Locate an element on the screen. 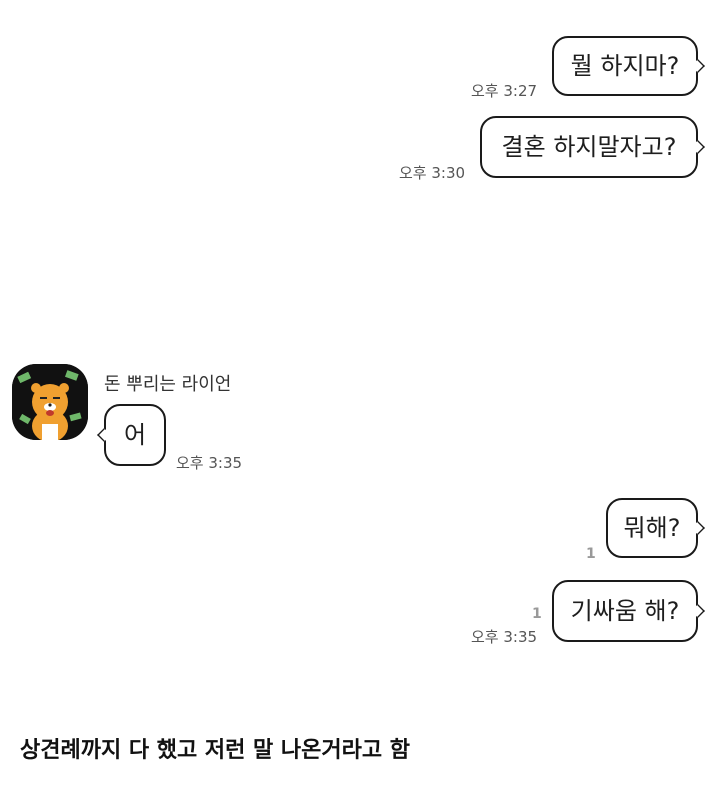 This screenshot has height=801, width=714. message-text: 결혼 하지말자고? is located at coordinates (589, 147).